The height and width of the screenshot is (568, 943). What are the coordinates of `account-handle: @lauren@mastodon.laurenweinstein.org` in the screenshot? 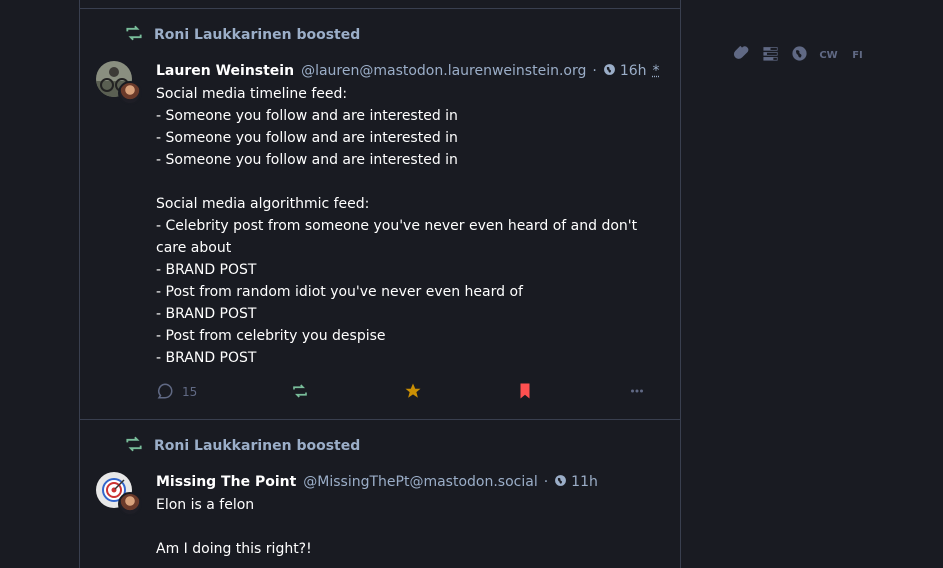 It's located at (443, 71).